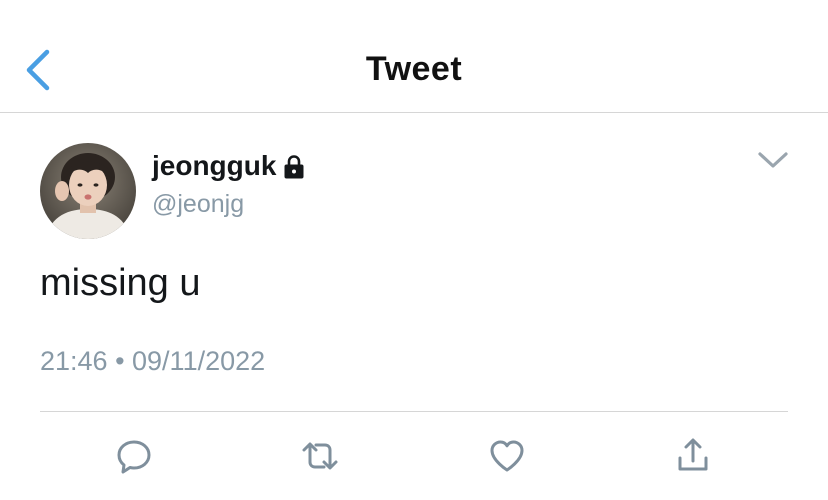  What do you see at coordinates (88, 191) in the screenshot?
I see `avatar` at bounding box center [88, 191].